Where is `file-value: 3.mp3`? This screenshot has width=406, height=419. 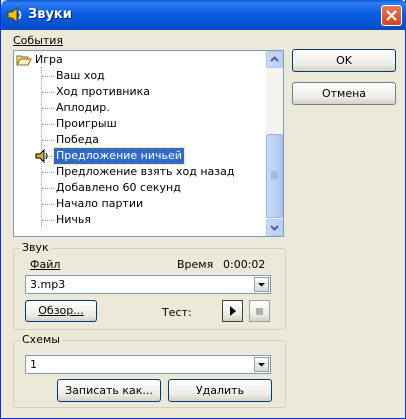
file-value: 3.mp3 is located at coordinates (48, 284).